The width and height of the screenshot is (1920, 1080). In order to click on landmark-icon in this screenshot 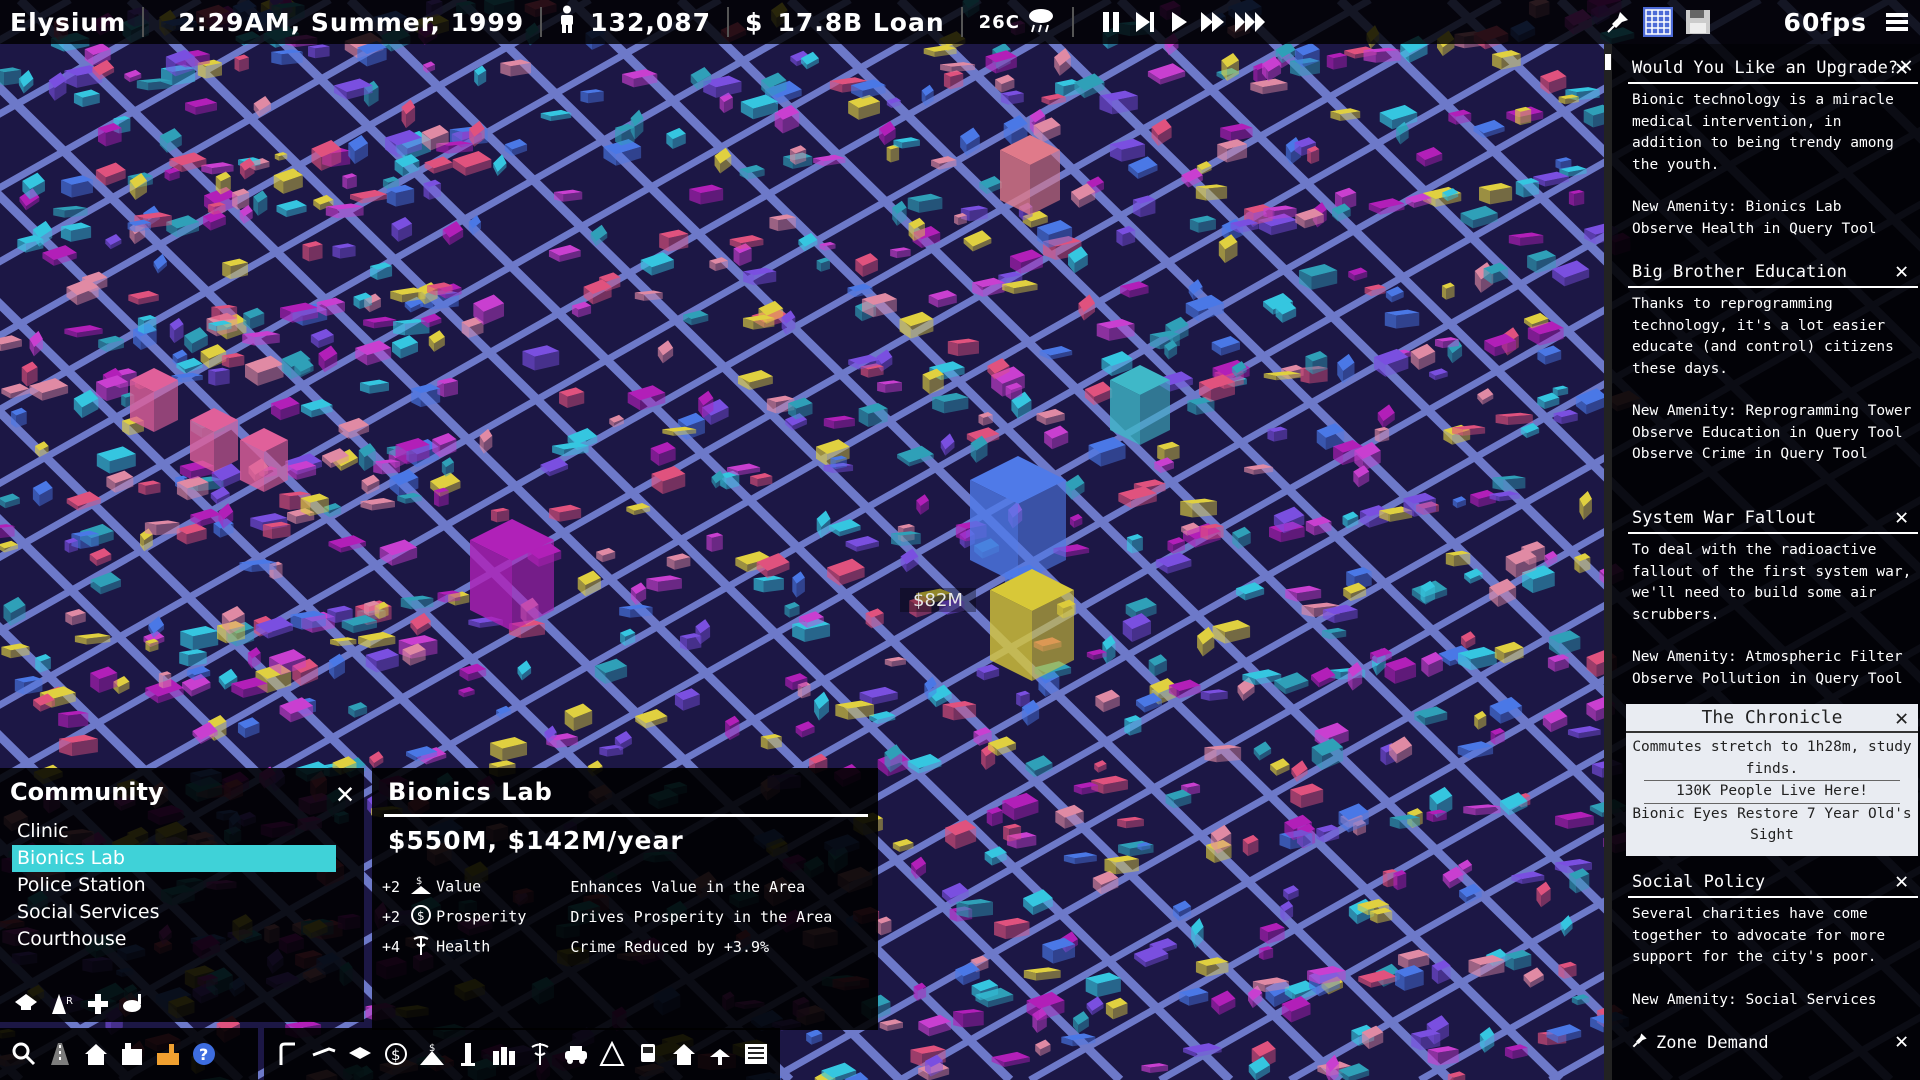, I will do `click(468, 1054)`.